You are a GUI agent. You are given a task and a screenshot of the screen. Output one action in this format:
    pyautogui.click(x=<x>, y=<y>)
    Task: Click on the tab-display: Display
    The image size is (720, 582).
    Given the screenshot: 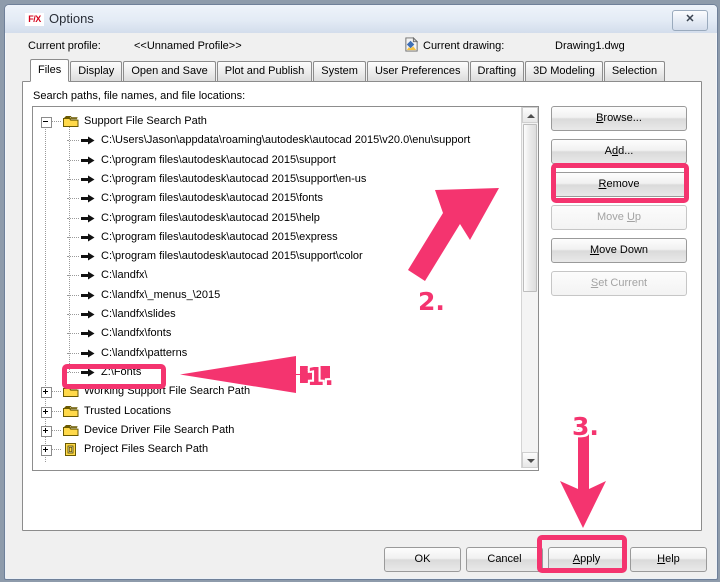 What is the action you would take?
    pyautogui.click(x=96, y=71)
    